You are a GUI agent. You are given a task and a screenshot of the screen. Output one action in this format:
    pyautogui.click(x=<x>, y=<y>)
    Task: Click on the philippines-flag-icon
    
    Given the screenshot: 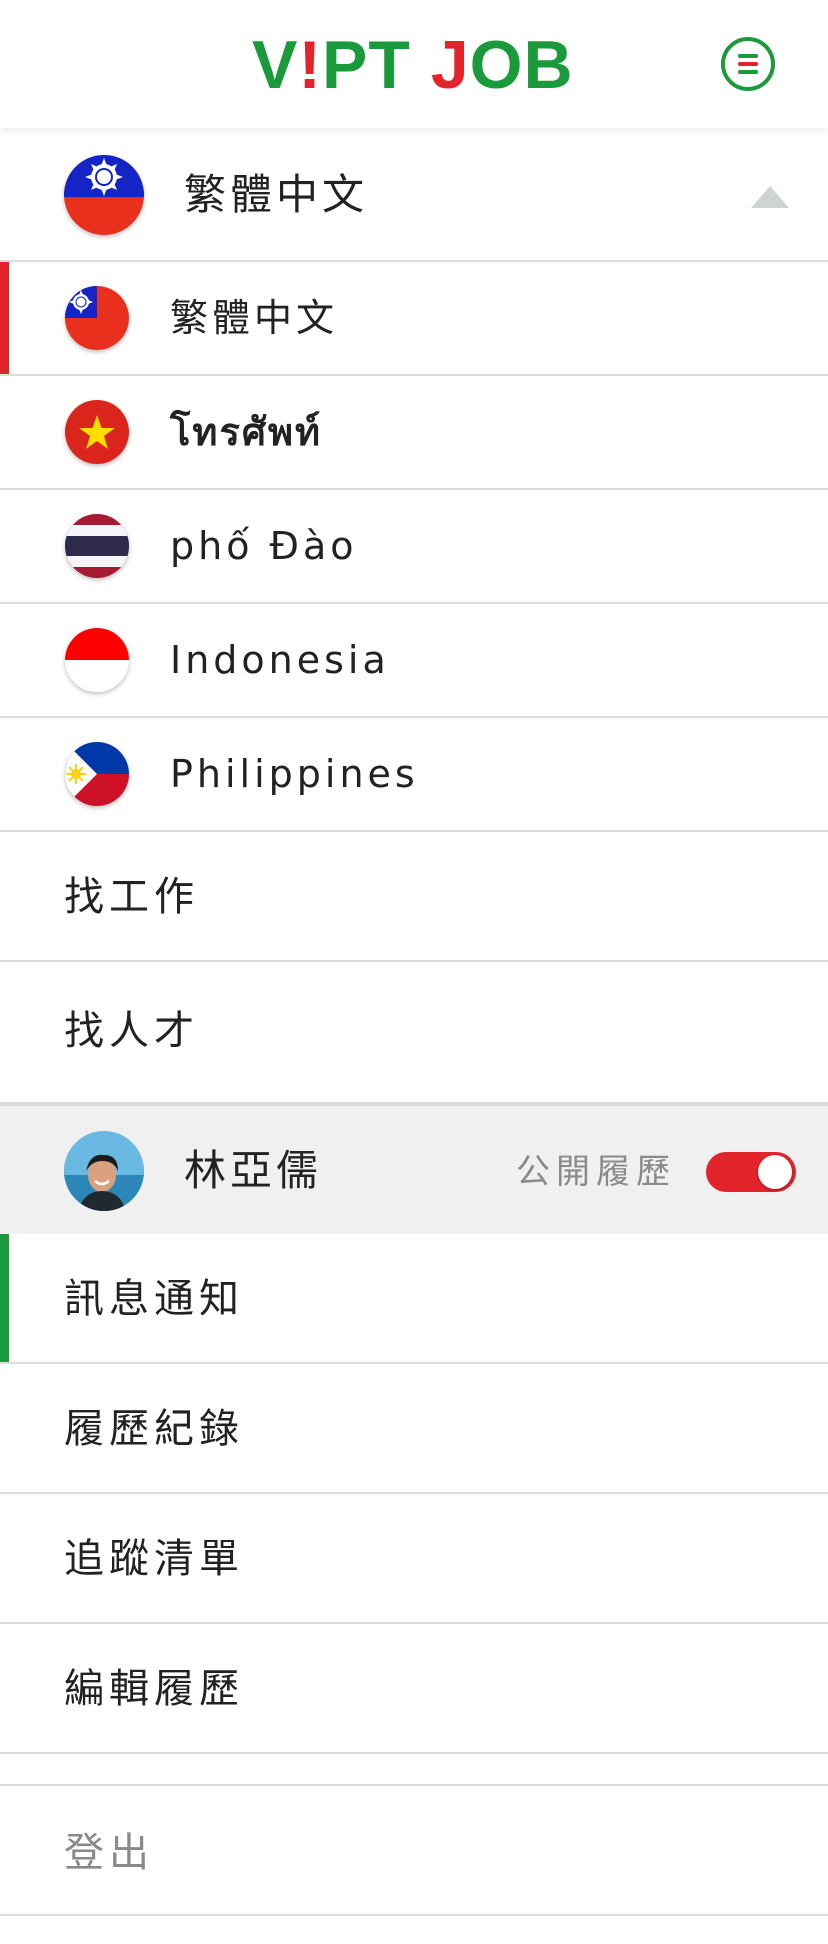 What is the action you would take?
    pyautogui.click(x=97, y=774)
    